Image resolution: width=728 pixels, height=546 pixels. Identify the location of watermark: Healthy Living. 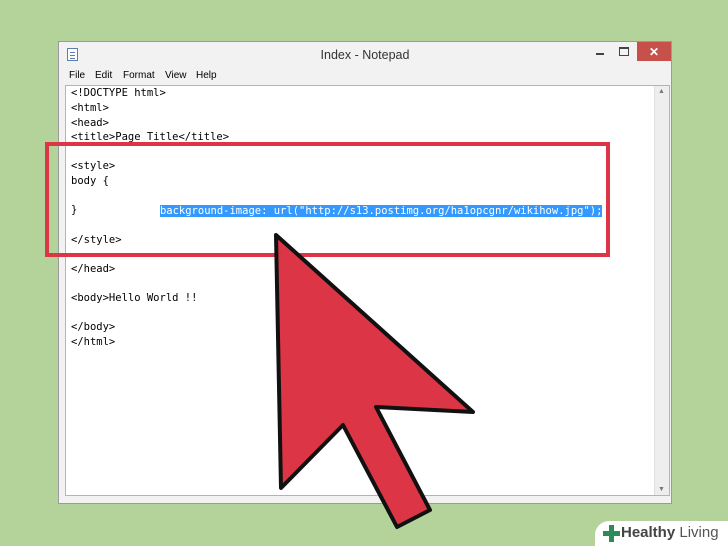
(661, 533).